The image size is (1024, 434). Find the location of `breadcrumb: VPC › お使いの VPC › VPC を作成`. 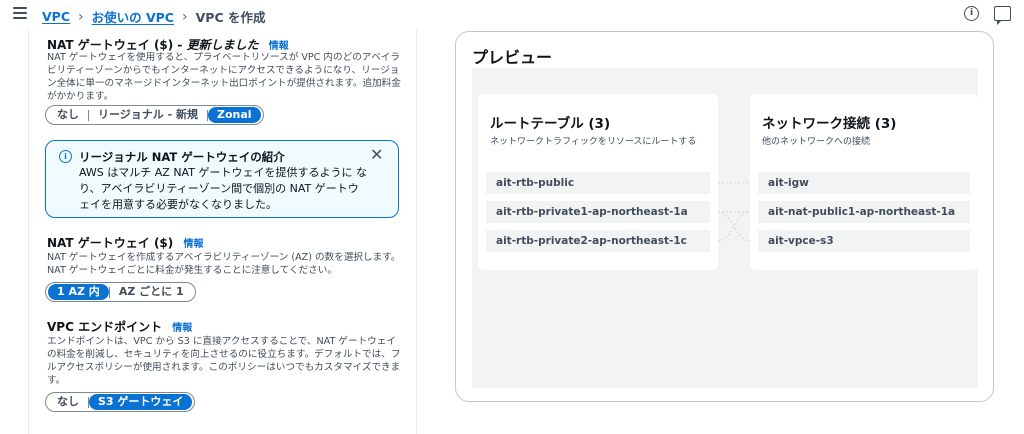

breadcrumb: VPC › お使いの VPC › VPC を作成 is located at coordinates (153, 16).